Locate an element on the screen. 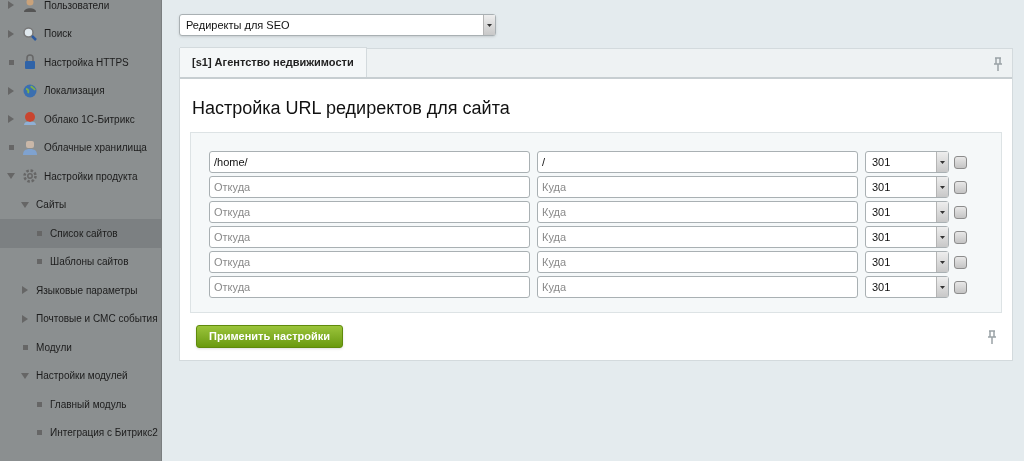 Image resolution: width=1024 pixels, height=461 pixels. sidebar-item: Языковые параметры is located at coordinates (80, 290).